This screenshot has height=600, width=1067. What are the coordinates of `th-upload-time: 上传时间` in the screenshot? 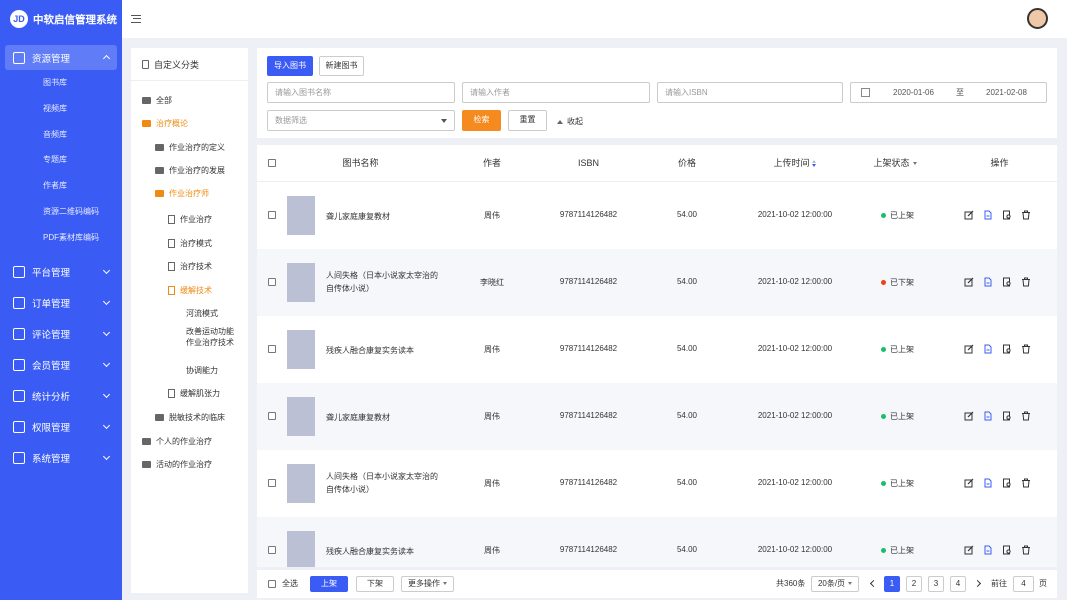 It's located at (795, 163).